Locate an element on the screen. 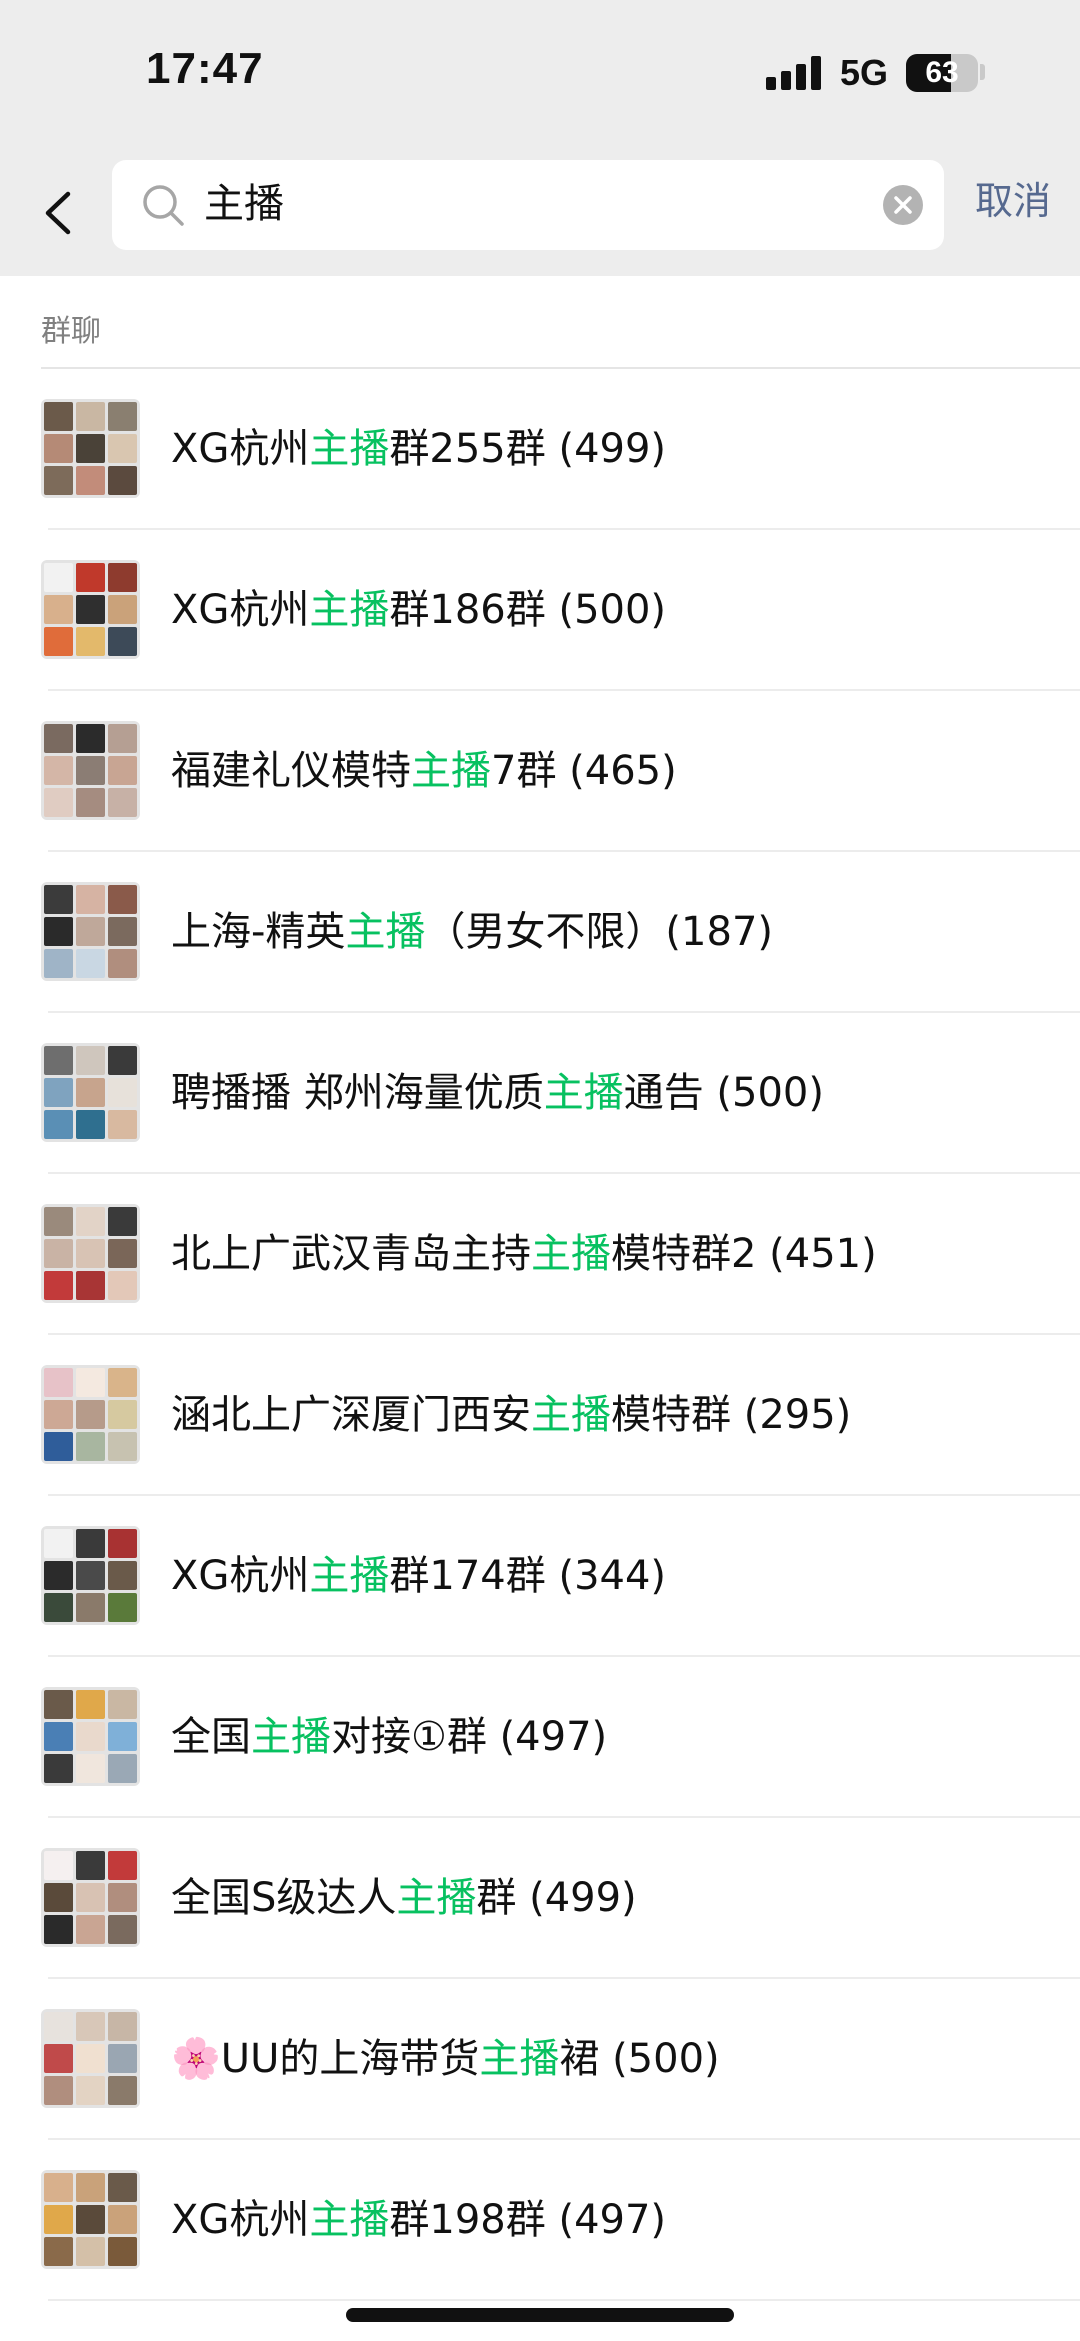 The height and width of the screenshot is (2341, 1080). status-bar: 17:47 5G 63 is located at coordinates (540, 75).